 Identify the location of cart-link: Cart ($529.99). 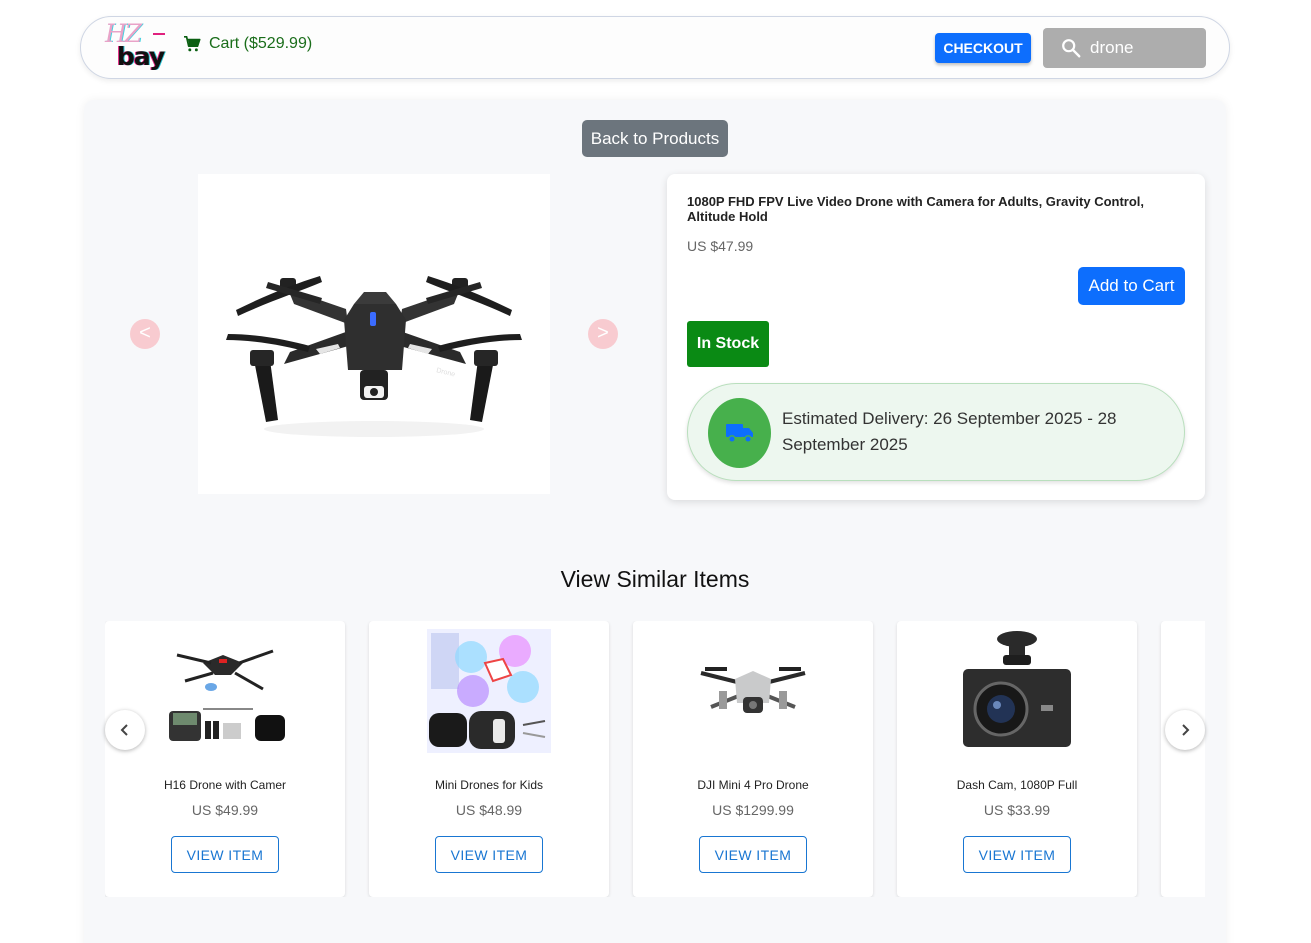
(247, 44).